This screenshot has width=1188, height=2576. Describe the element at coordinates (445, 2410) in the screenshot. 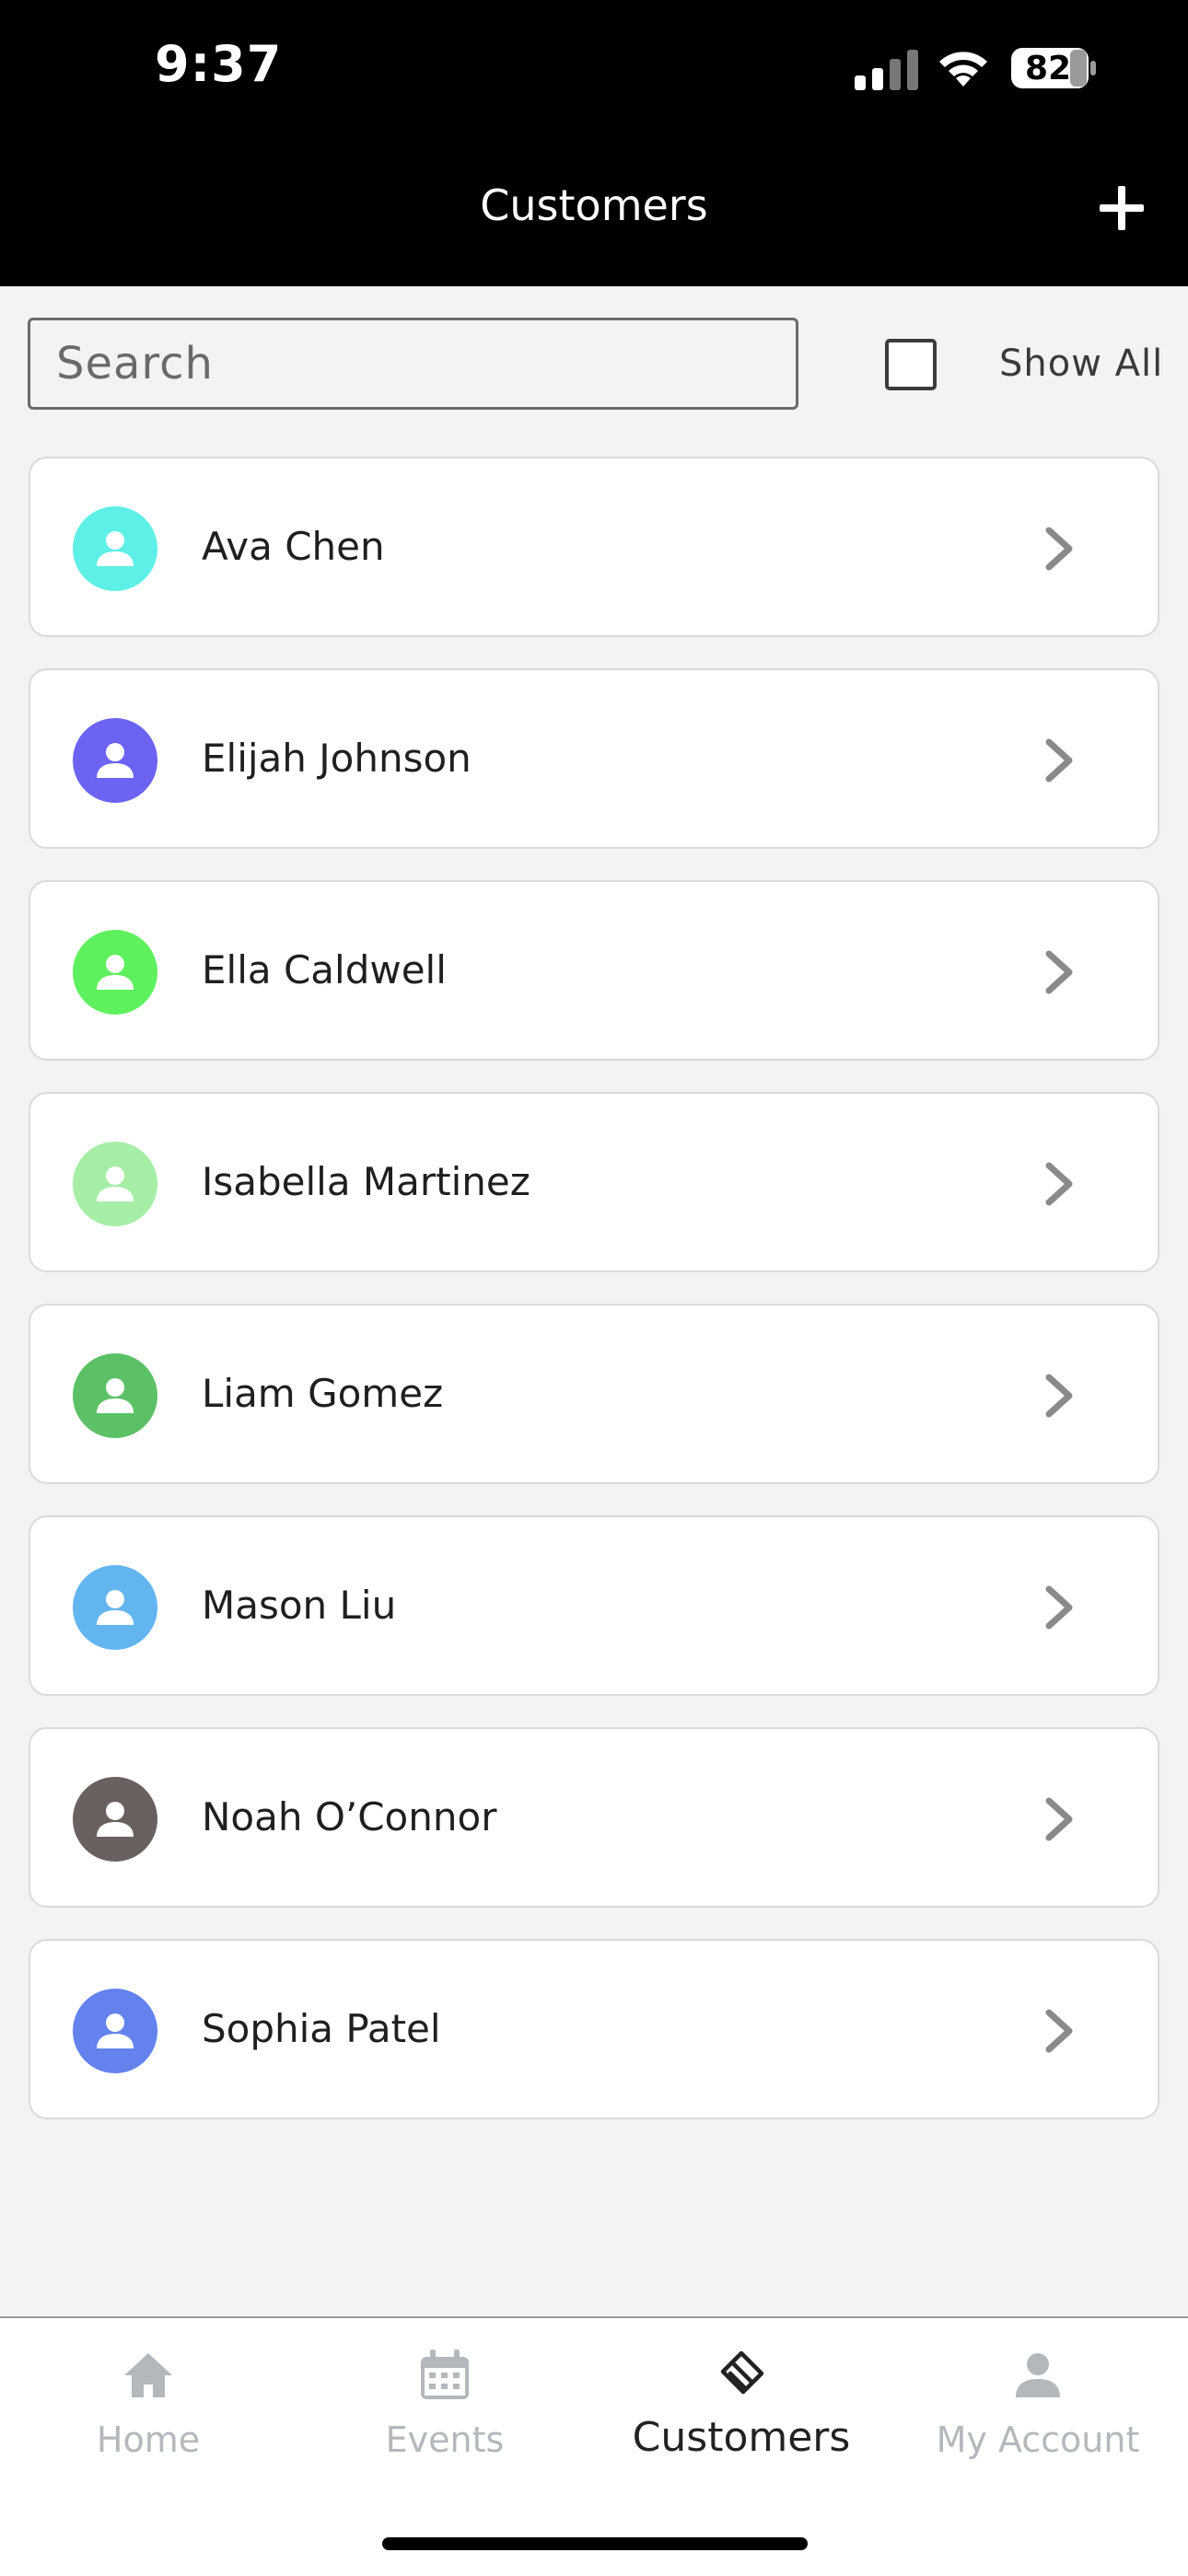

I see `tab-events: Events` at that location.